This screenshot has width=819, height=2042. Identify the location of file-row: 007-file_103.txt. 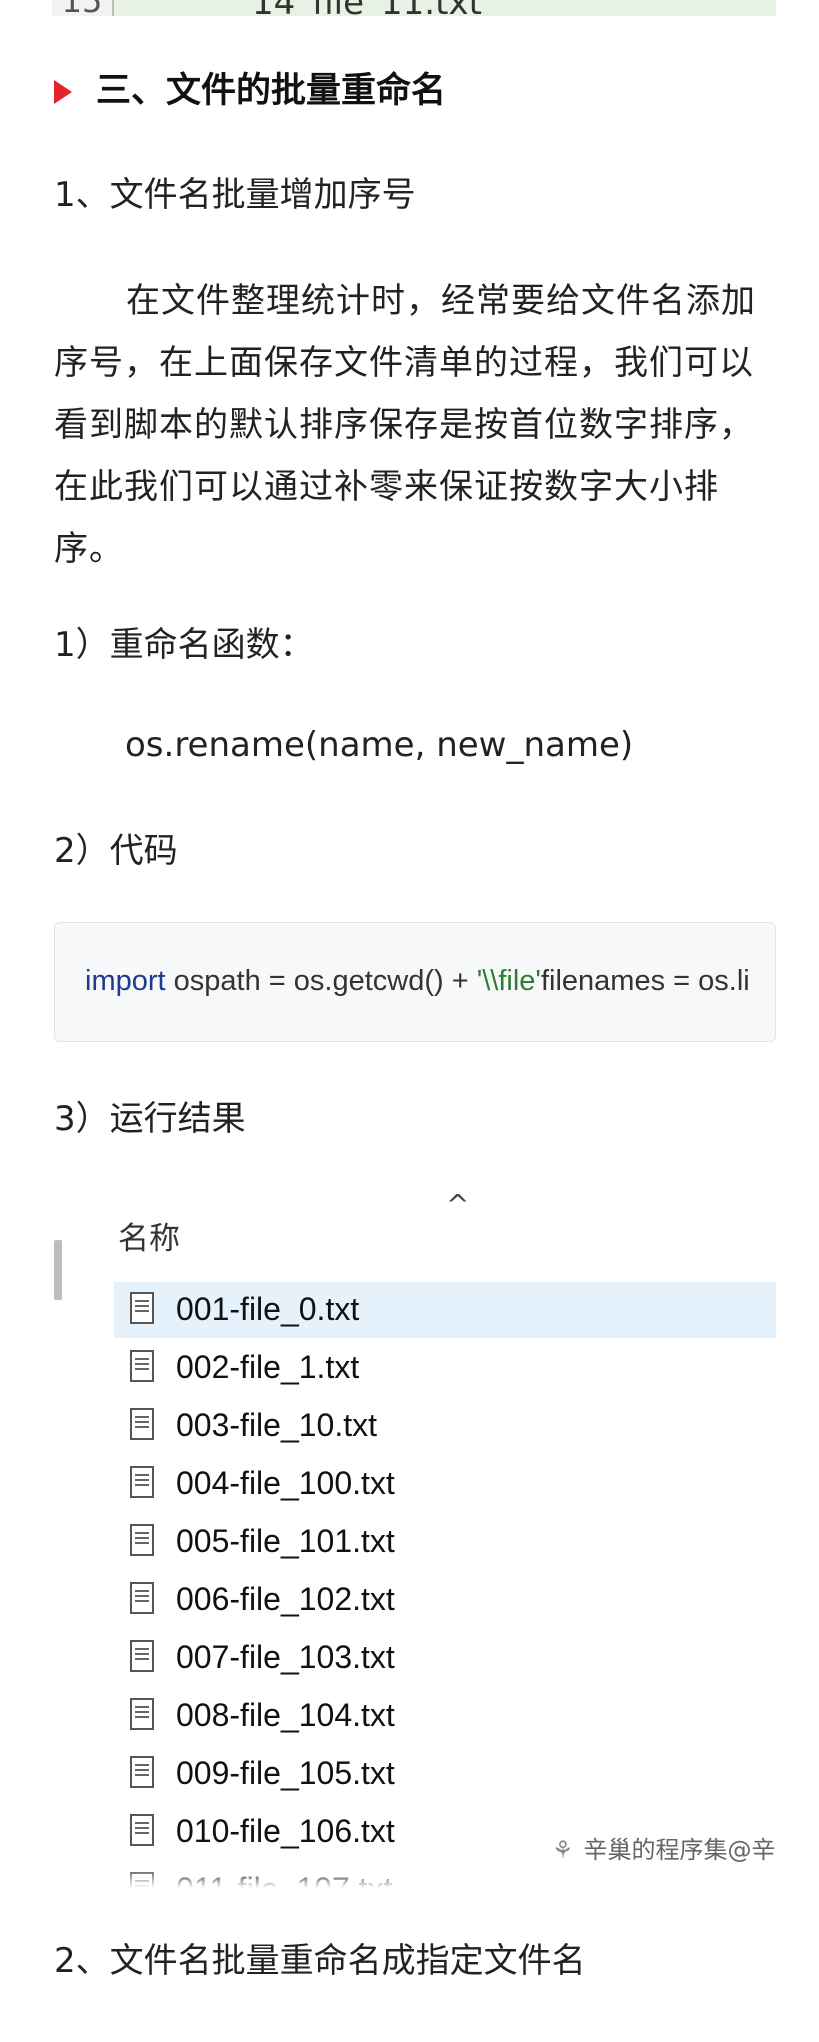
(445, 1658).